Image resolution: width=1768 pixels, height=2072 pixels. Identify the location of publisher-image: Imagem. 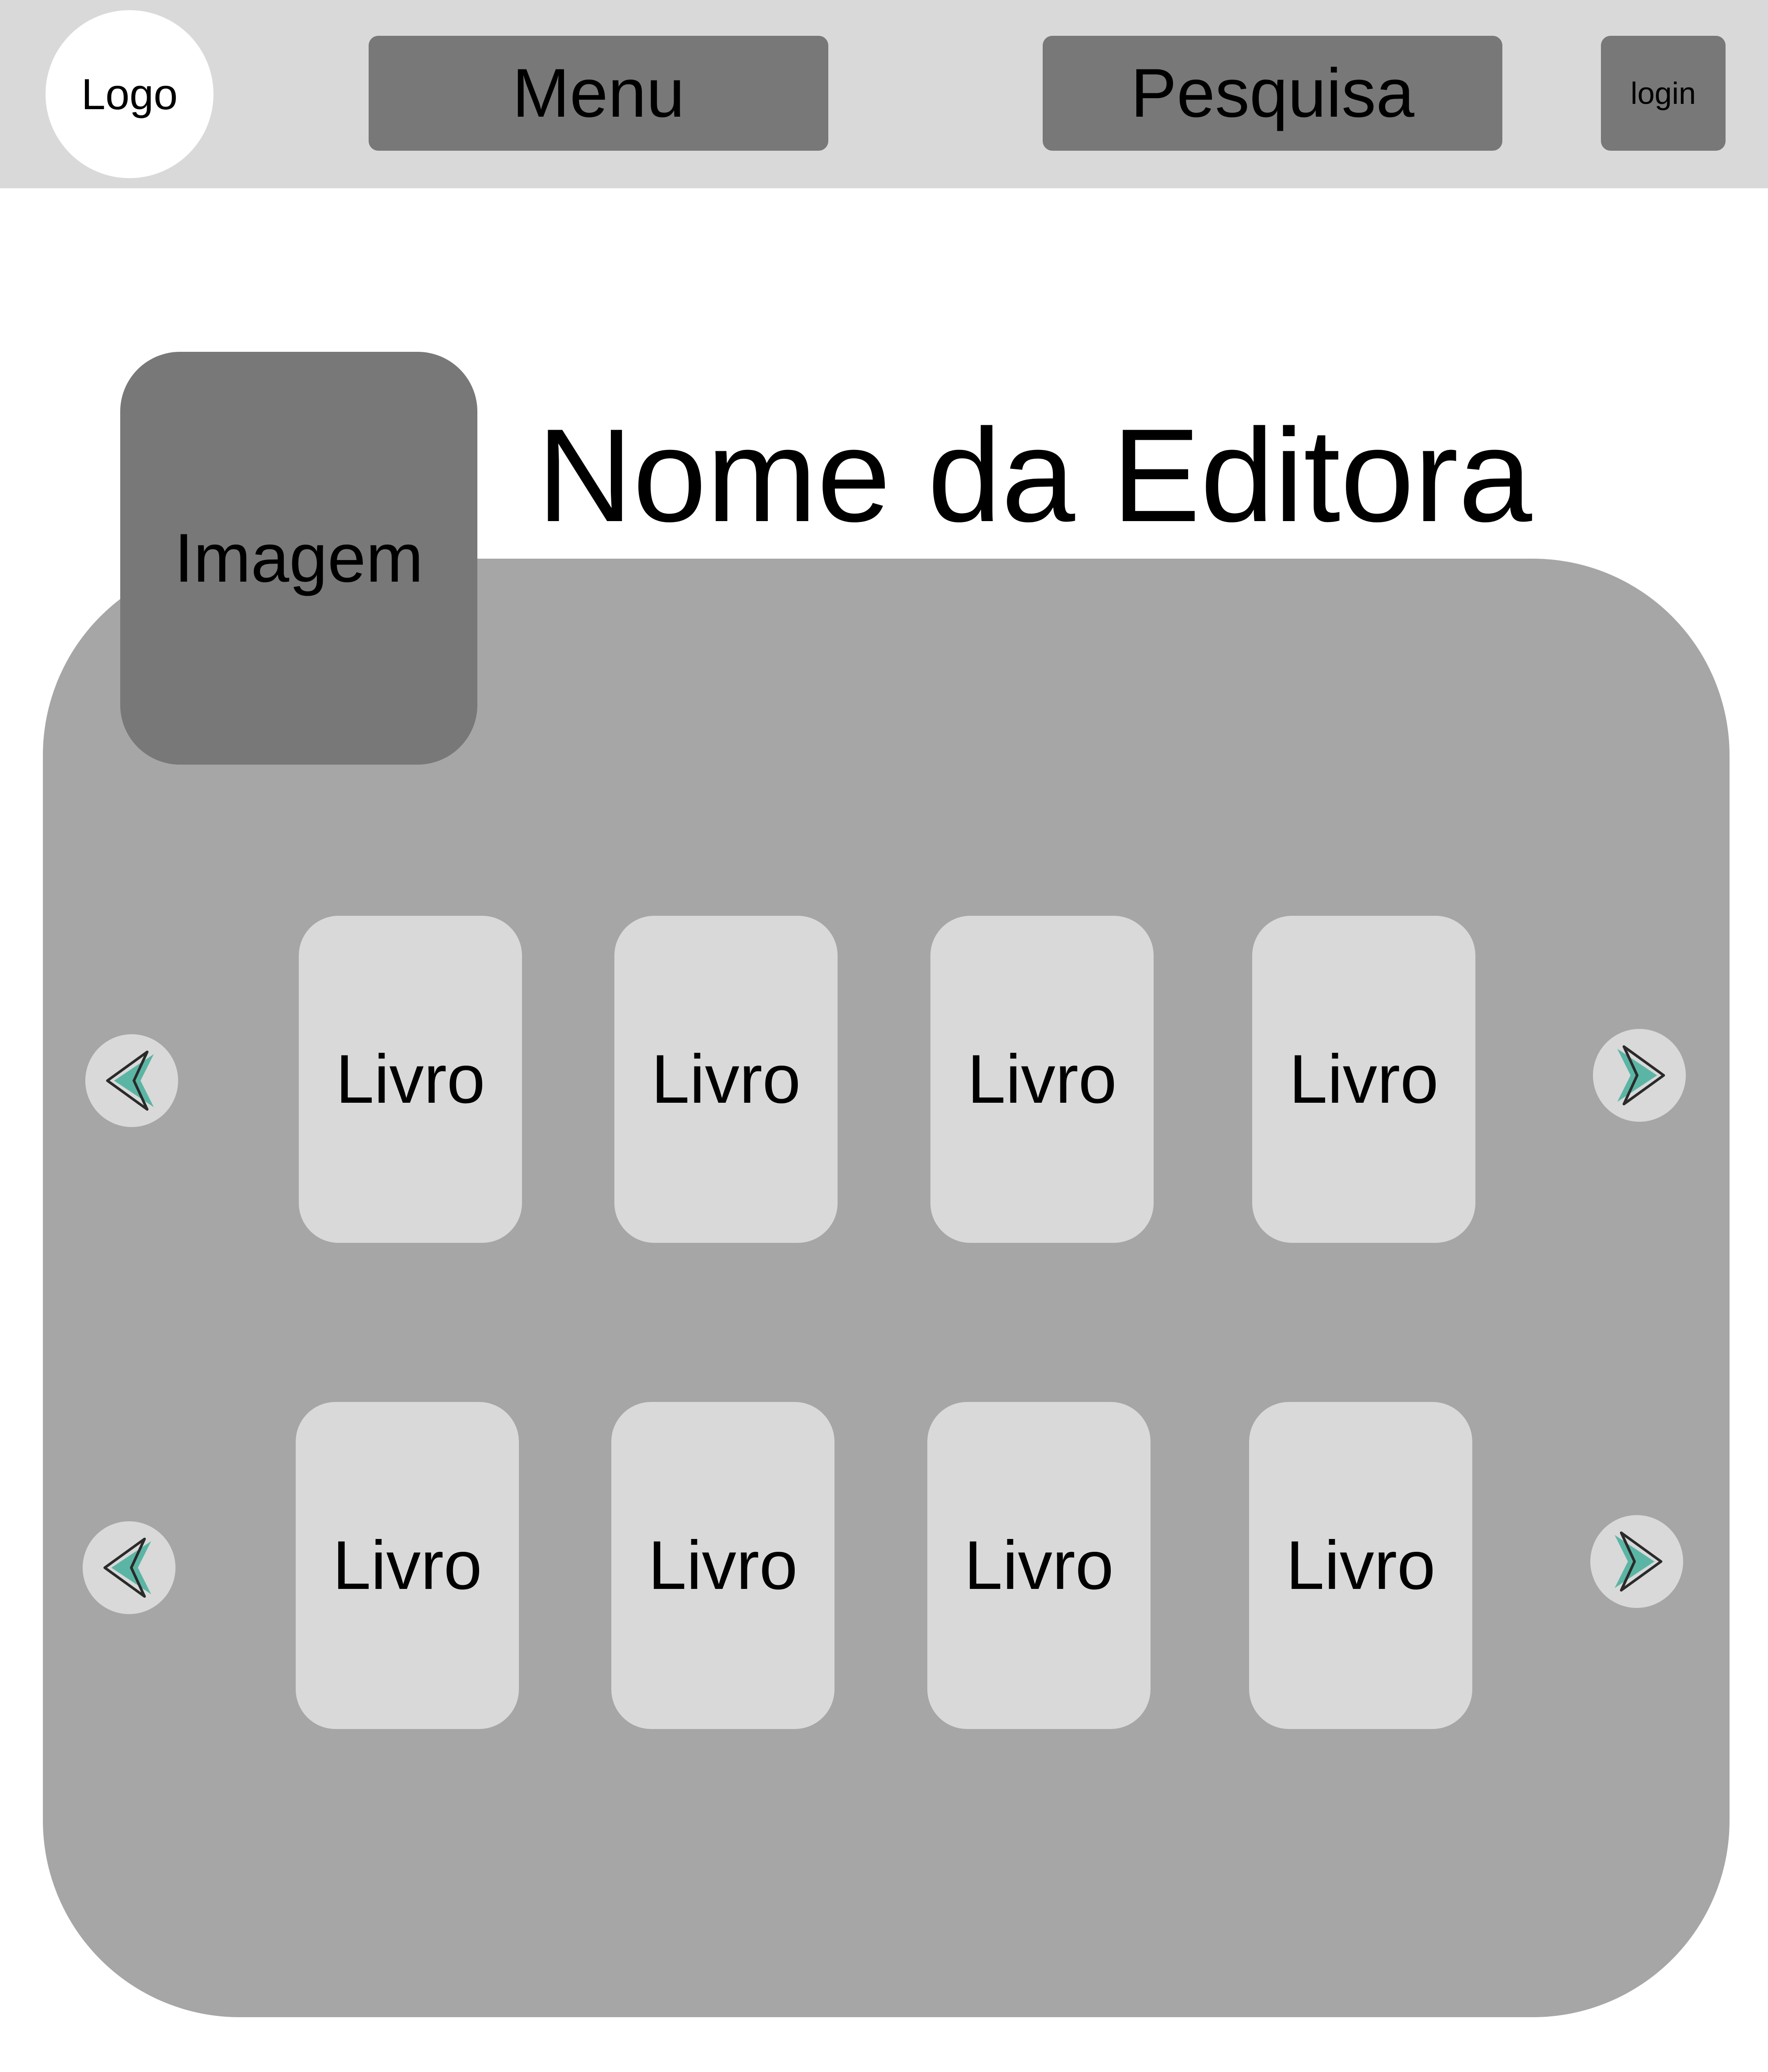
(298, 558).